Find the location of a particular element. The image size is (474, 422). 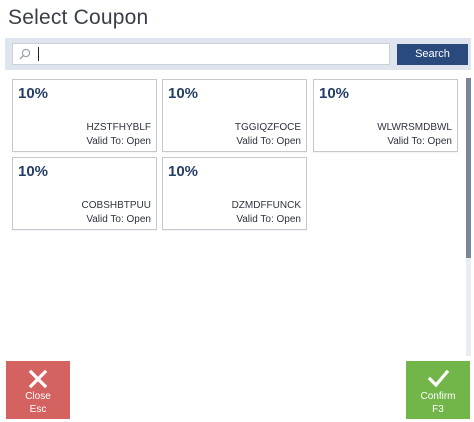

coupon-code: COBSHBTPUU is located at coordinates (116, 205).